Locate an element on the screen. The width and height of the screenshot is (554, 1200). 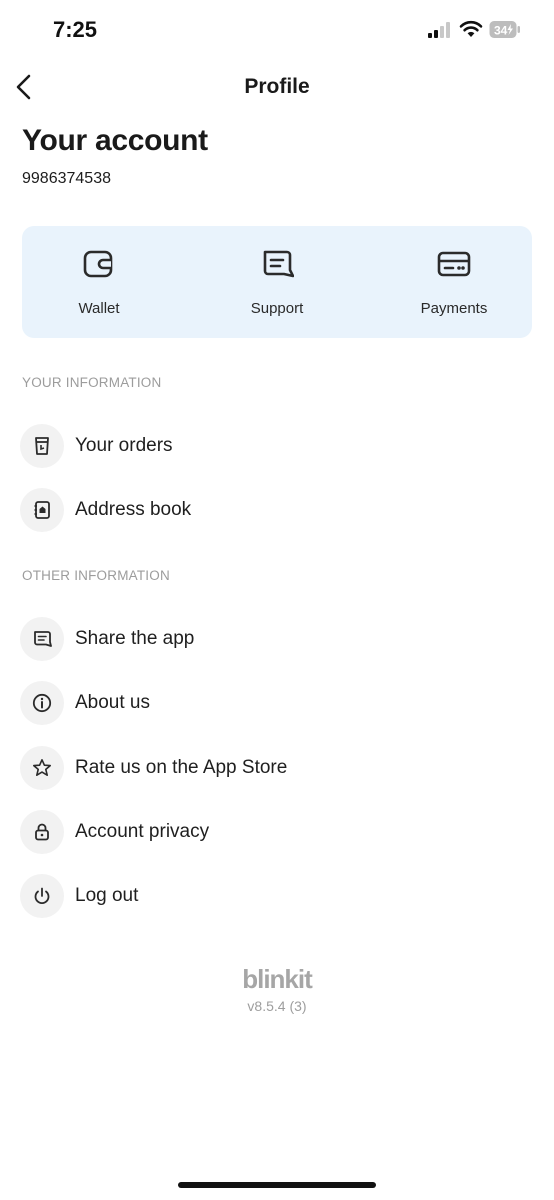
page-title: Profile is located at coordinates (277, 86).